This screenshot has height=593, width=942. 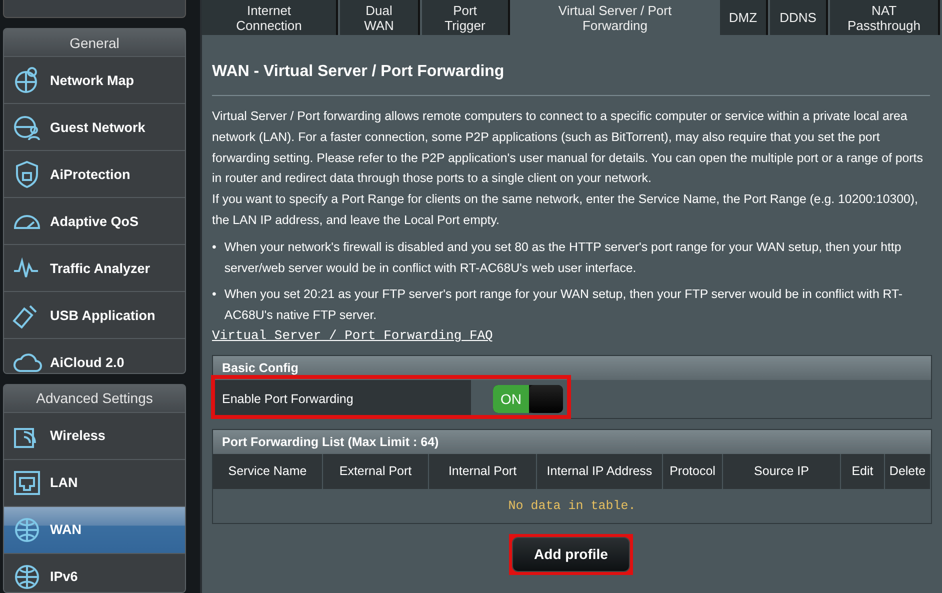 I want to click on tab: Internet Connection, so click(x=270, y=17).